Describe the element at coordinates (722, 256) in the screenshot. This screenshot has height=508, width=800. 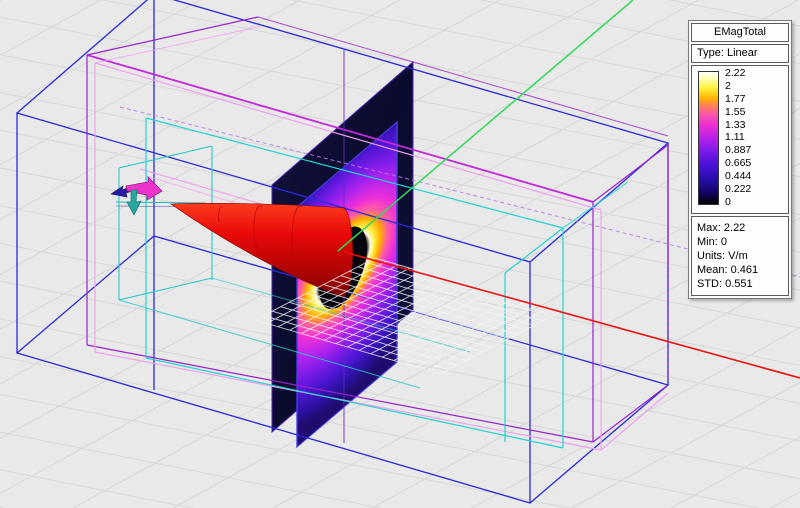
I see `stat-row: Units: V/m` at that location.